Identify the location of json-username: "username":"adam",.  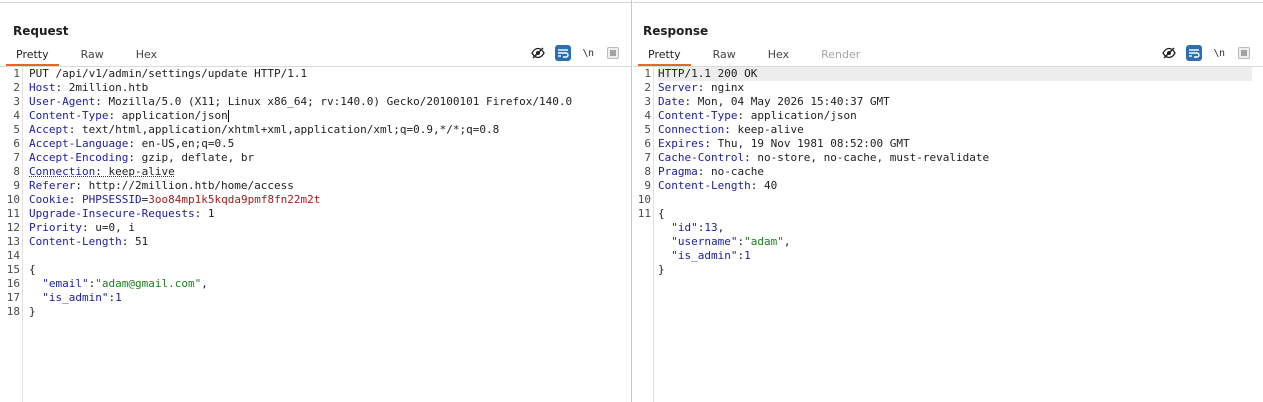
(731, 241).